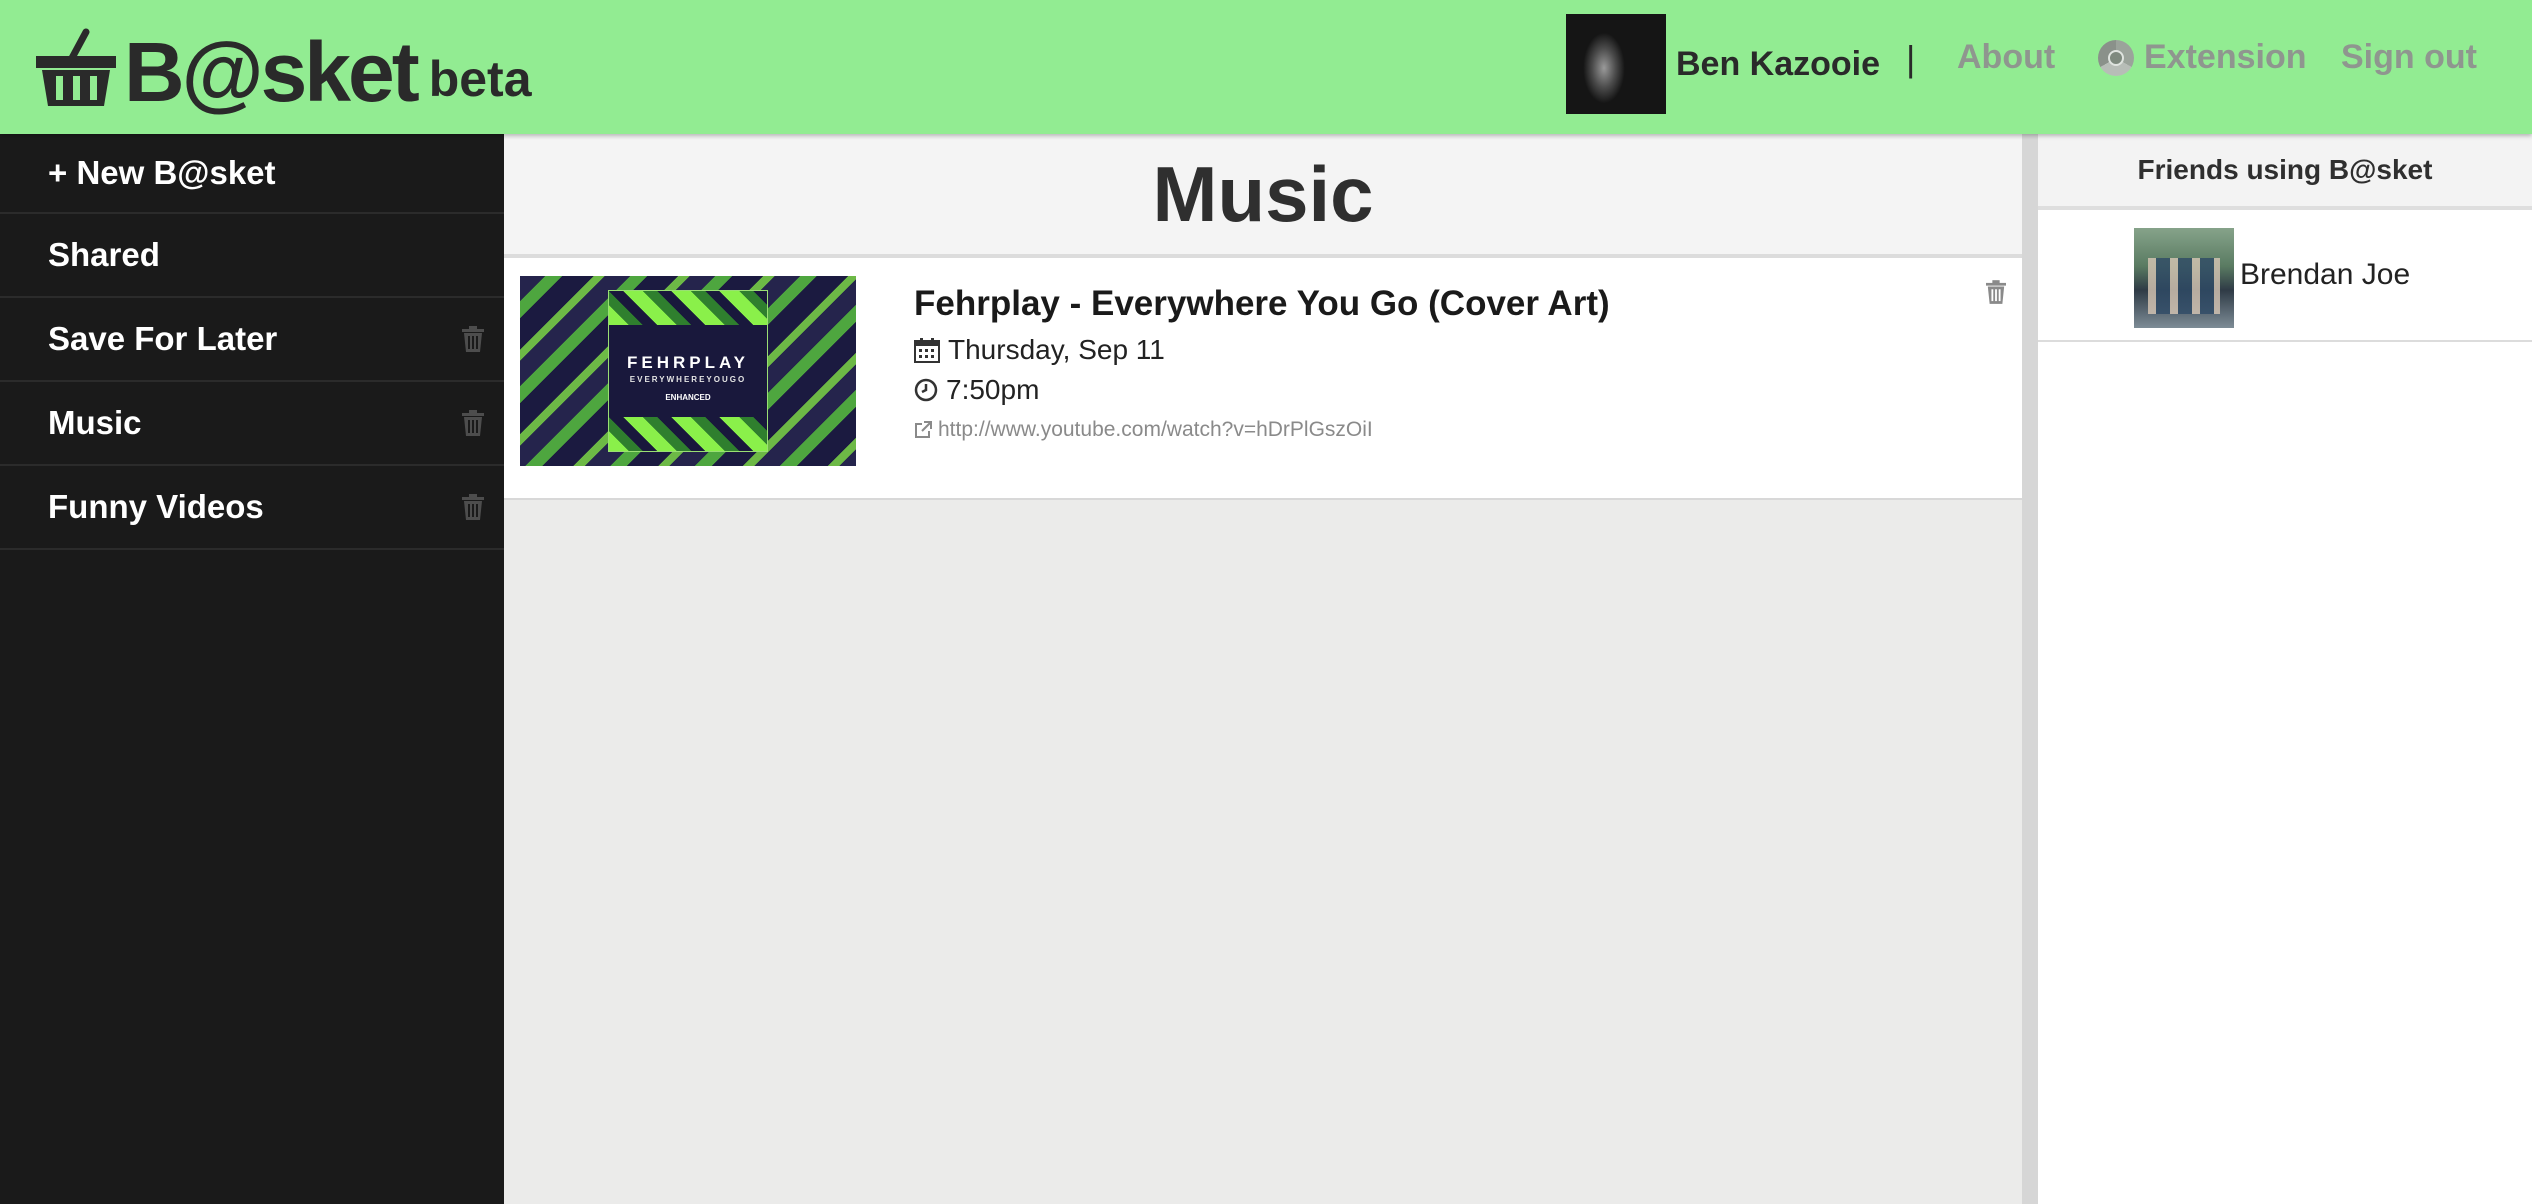  Describe the element at coordinates (2285, 172) in the screenshot. I see `friends-panel-title: Friends using B@sket` at that location.